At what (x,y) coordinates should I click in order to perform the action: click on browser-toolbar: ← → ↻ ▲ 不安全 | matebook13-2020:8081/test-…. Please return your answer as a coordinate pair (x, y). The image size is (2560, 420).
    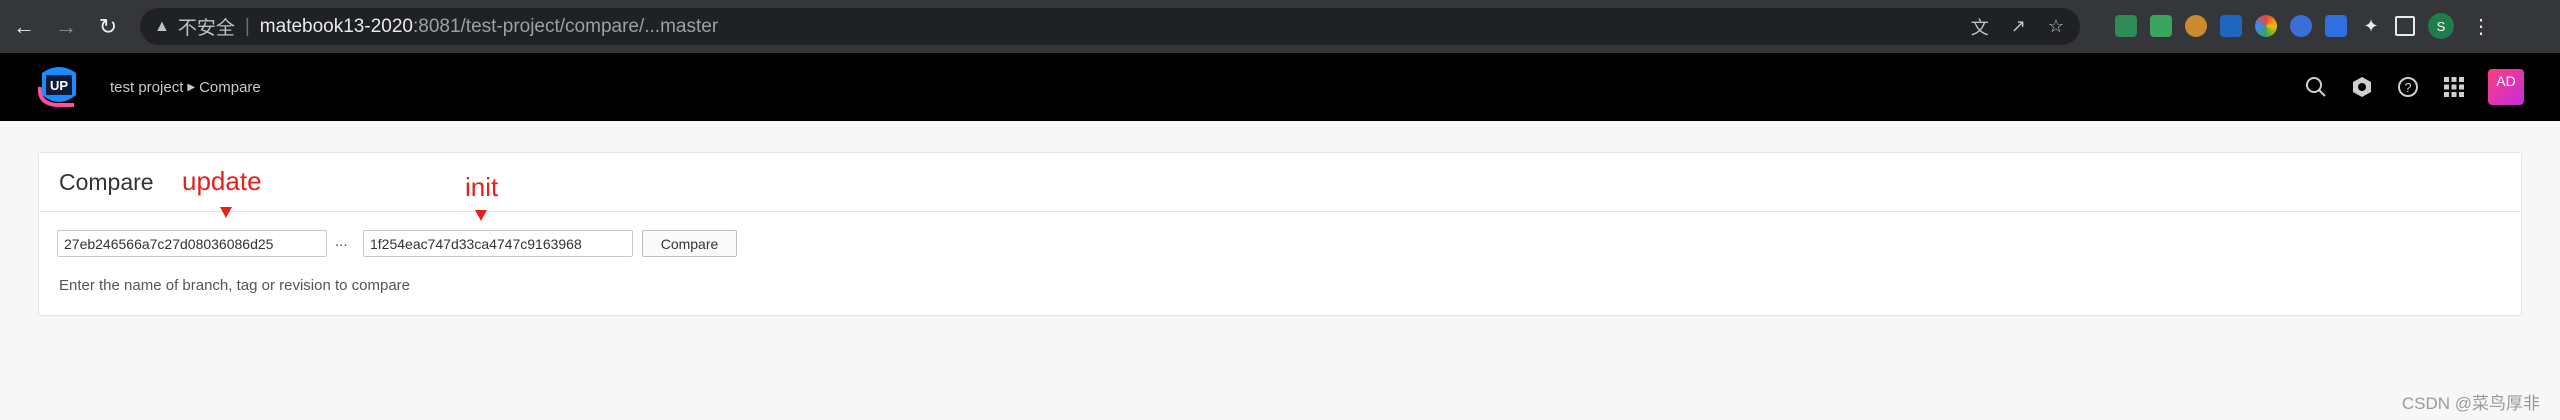
    Looking at the image, I should click on (1280, 26).